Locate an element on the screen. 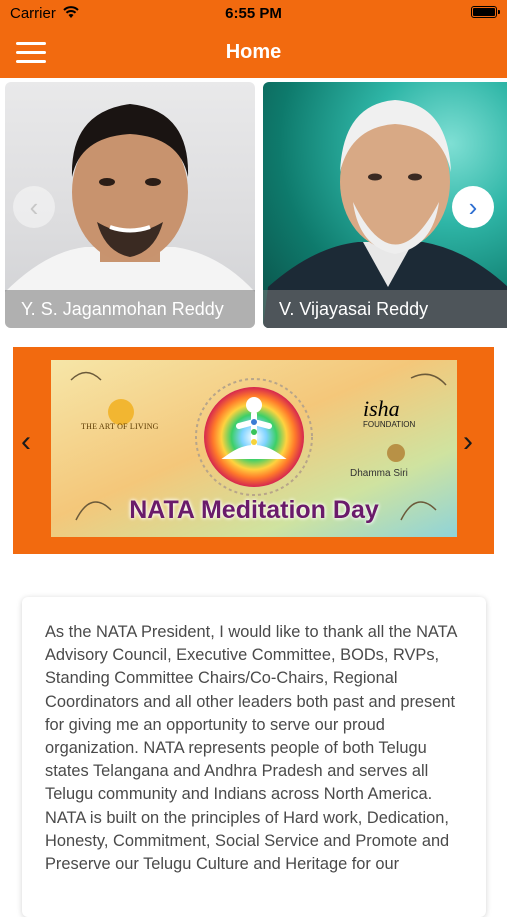  chevron-left-icon: ‹ is located at coordinates (34, 206).